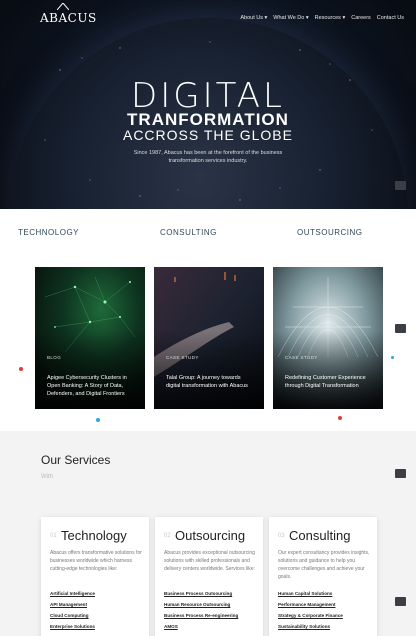  I want to click on logo-text: ABACUS, so click(68, 18).